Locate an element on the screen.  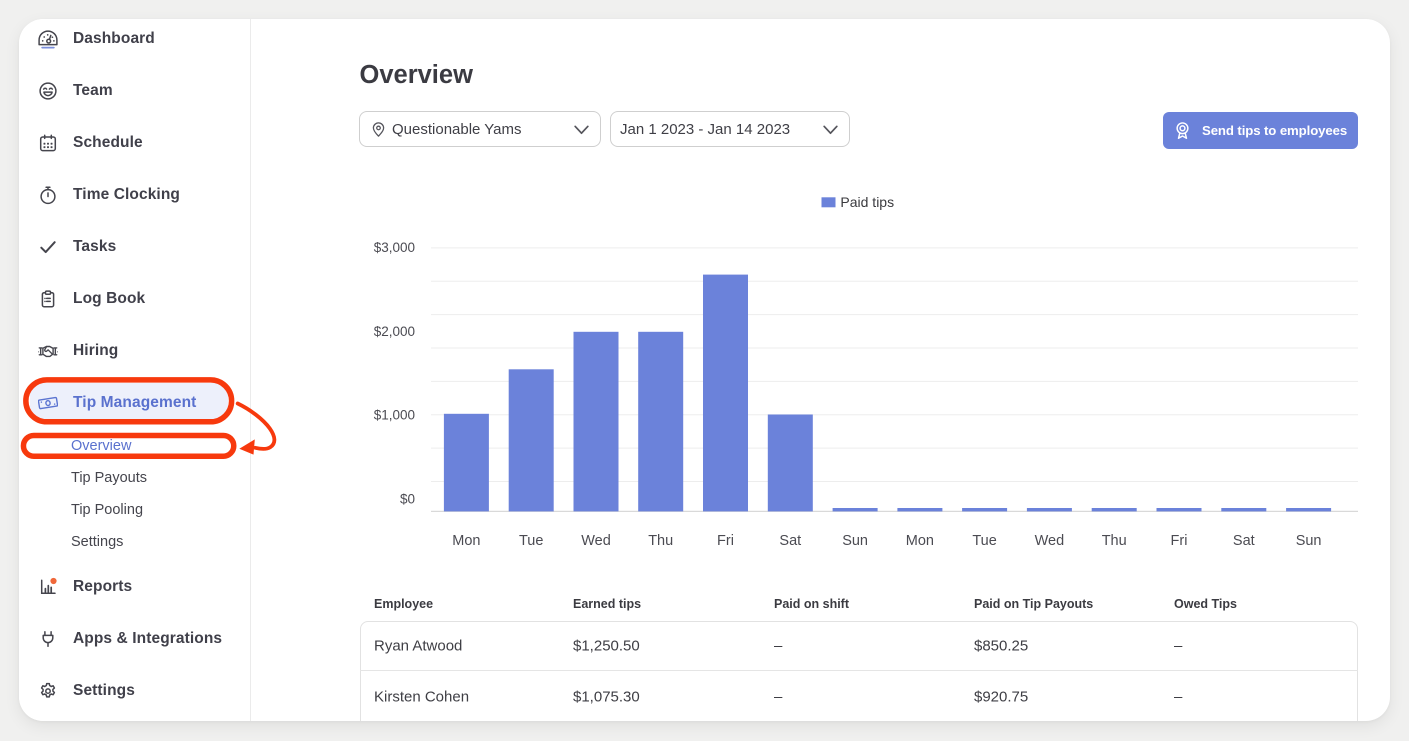
svg-text: Paid tips is located at coordinates (867, 202).